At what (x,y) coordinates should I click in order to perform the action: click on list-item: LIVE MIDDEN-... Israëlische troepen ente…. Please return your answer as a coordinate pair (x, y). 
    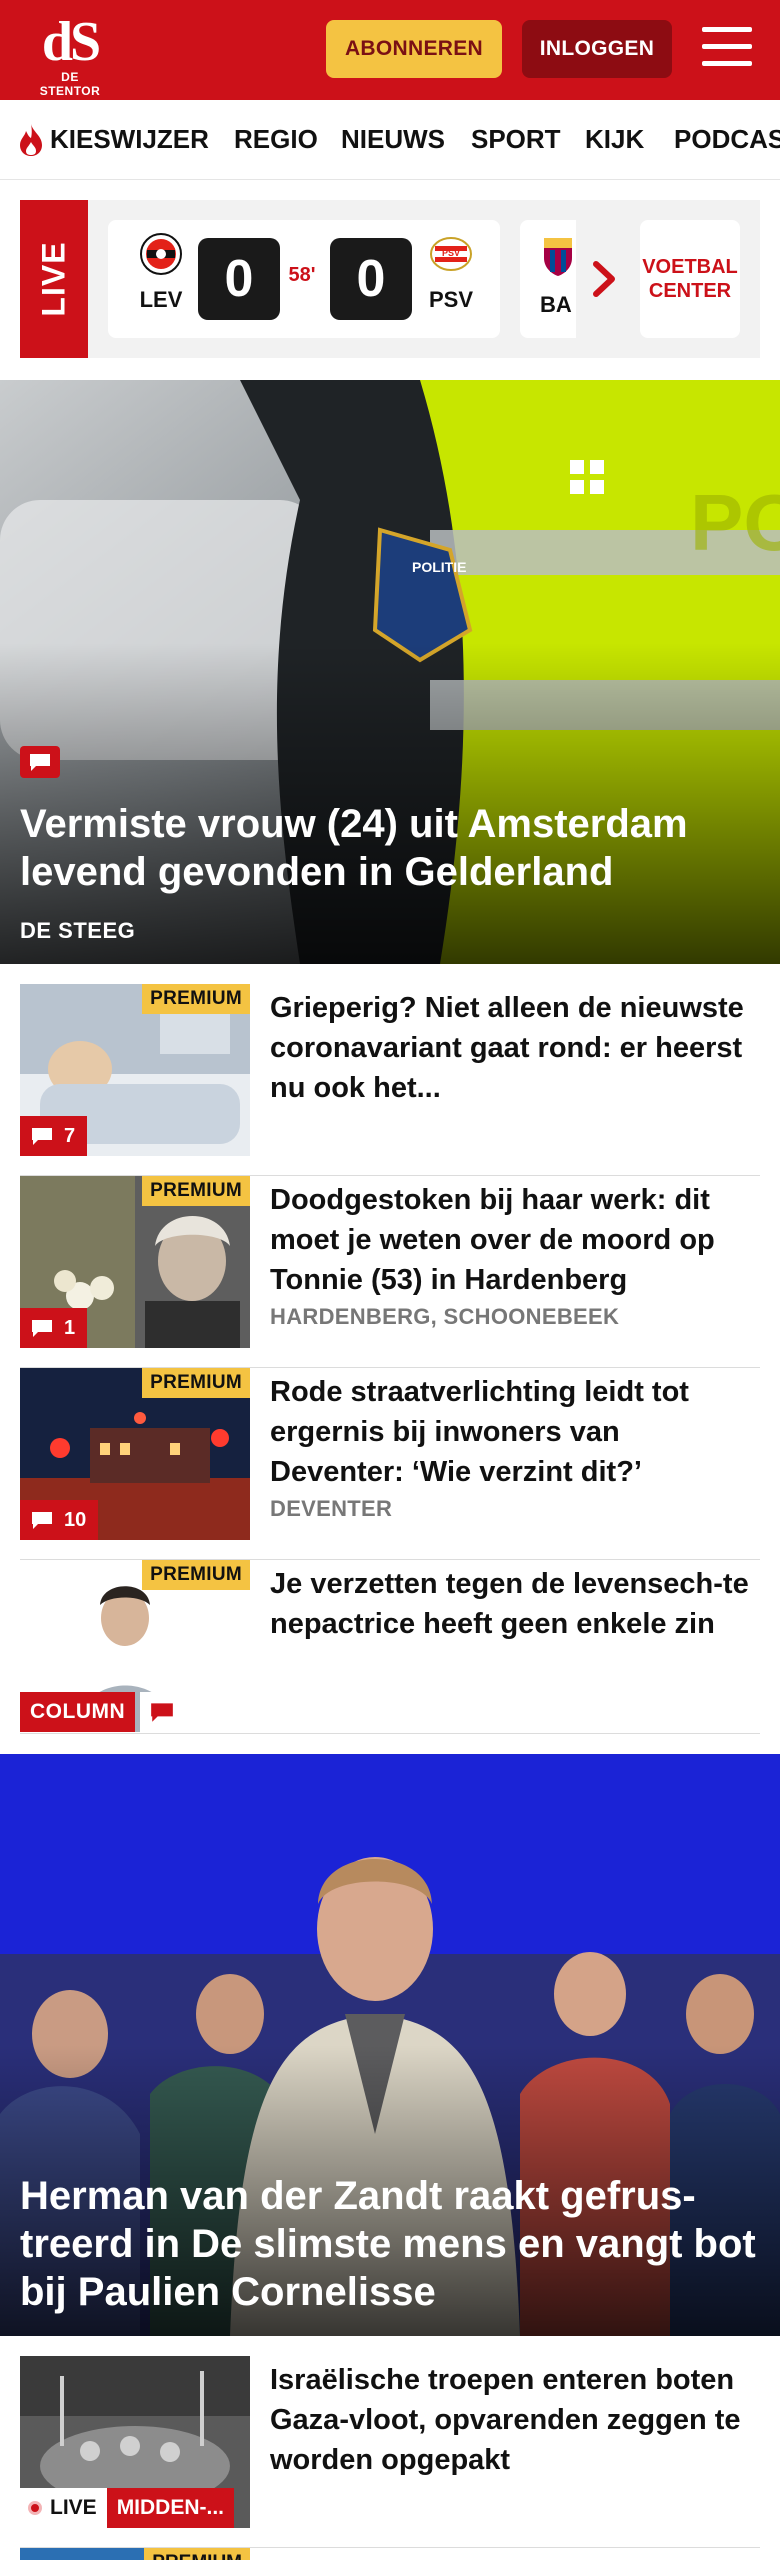
    Looking at the image, I should click on (390, 2452).